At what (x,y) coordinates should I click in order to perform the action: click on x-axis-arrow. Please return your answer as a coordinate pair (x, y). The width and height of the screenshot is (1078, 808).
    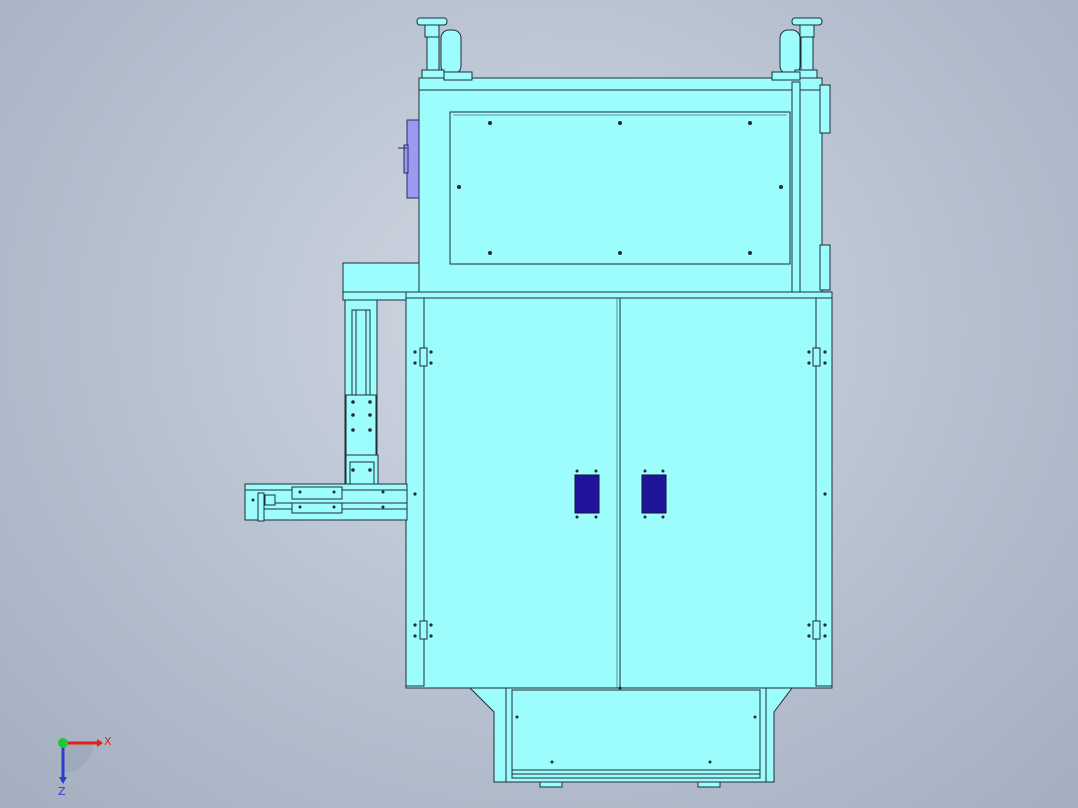
    Looking at the image, I should click on (100, 743).